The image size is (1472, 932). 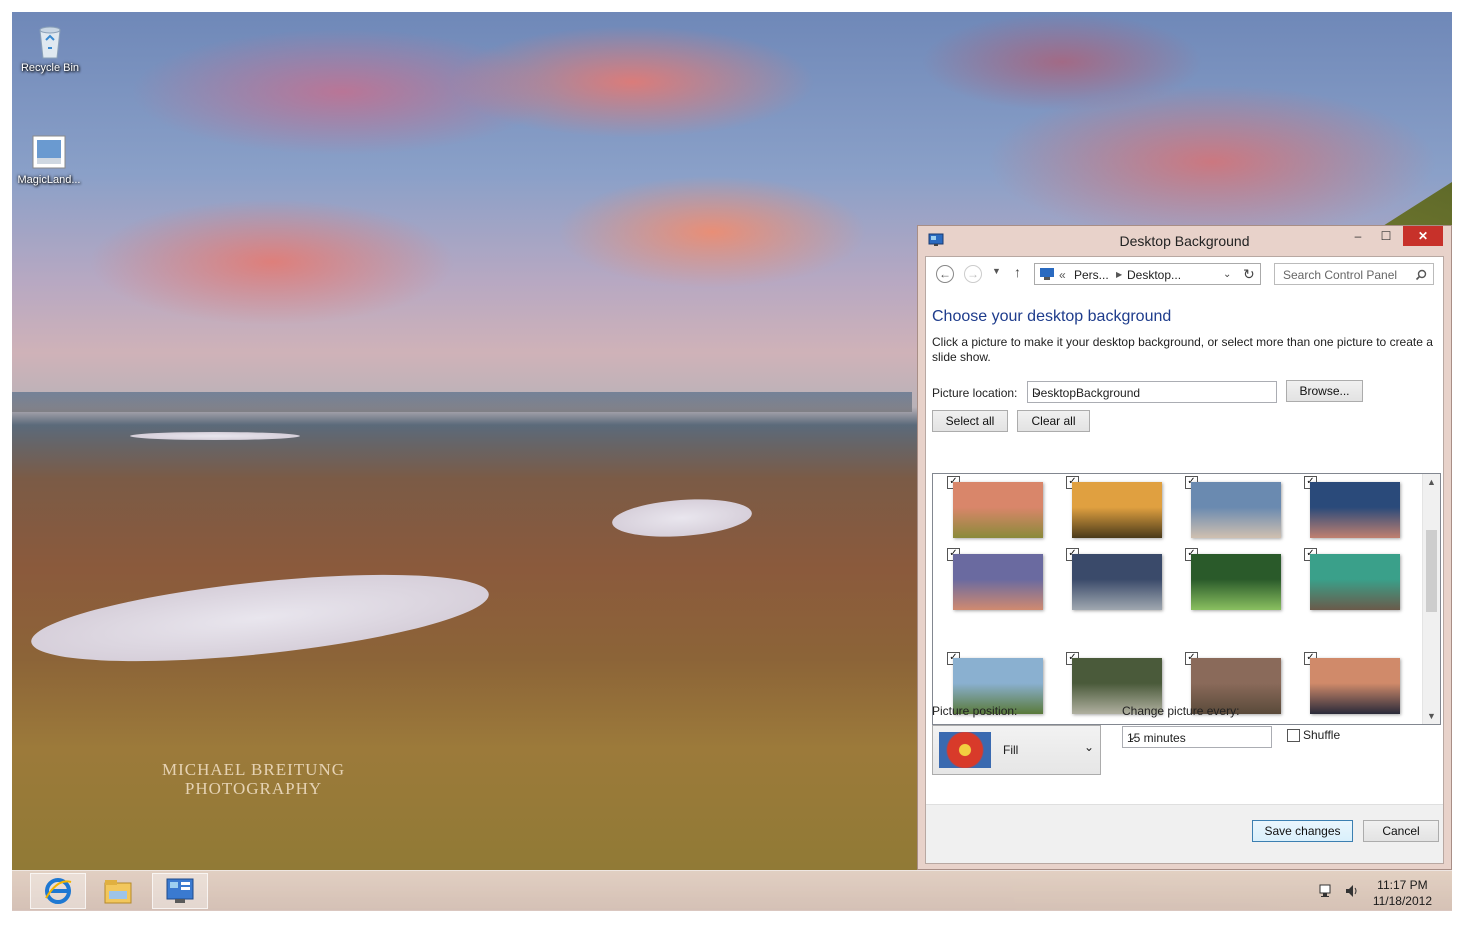 What do you see at coordinates (1340, 275) in the screenshot?
I see `search-placeholder: Search Control Panel` at bounding box center [1340, 275].